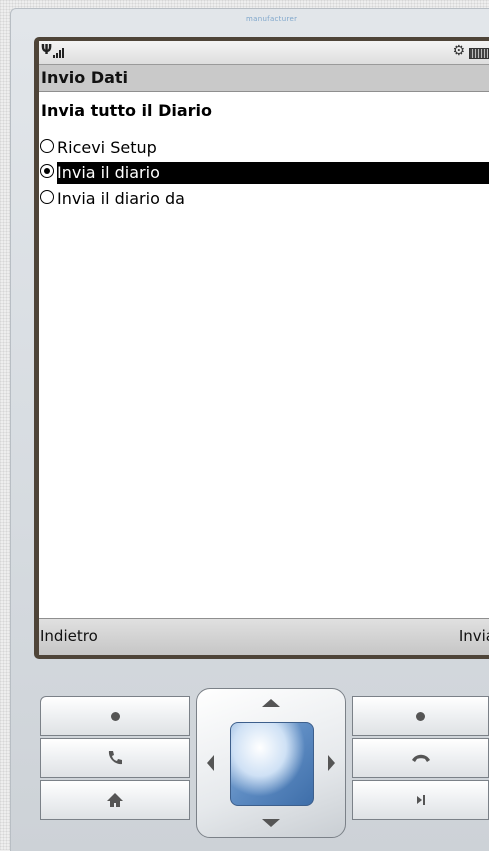  What do you see at coordinates (479, 53) in the screenshot?
I see `battery-icon` at bounding box center [479, 53].